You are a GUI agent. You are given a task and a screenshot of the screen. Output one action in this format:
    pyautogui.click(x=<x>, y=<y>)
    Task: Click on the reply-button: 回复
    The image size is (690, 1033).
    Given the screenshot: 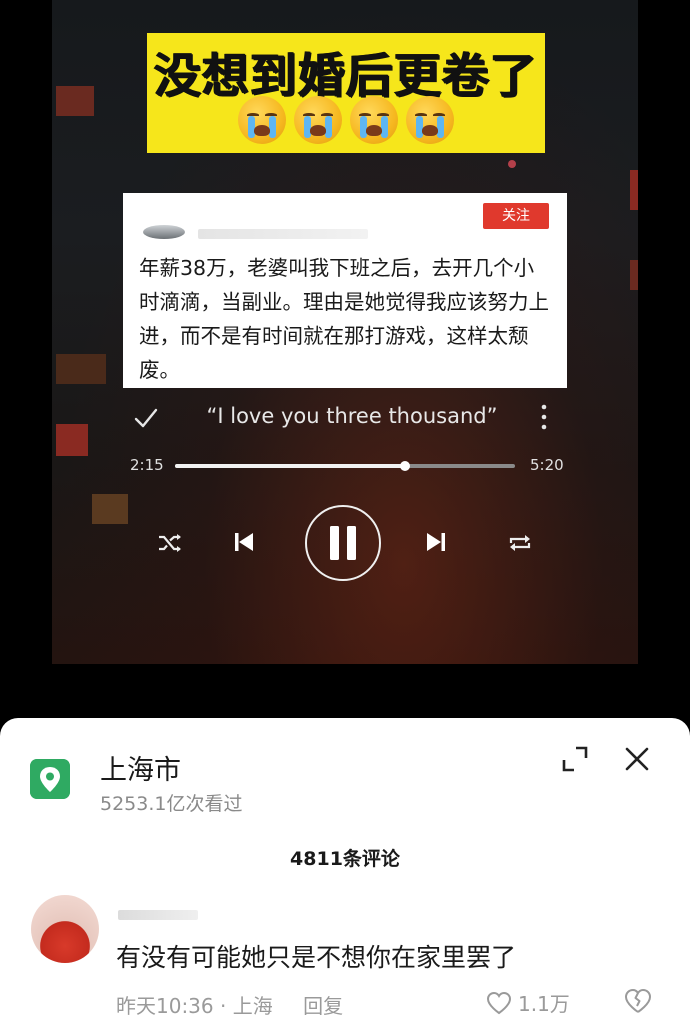 What is the action you would take?
    pyautogui.click(x=323, y=1006)
    